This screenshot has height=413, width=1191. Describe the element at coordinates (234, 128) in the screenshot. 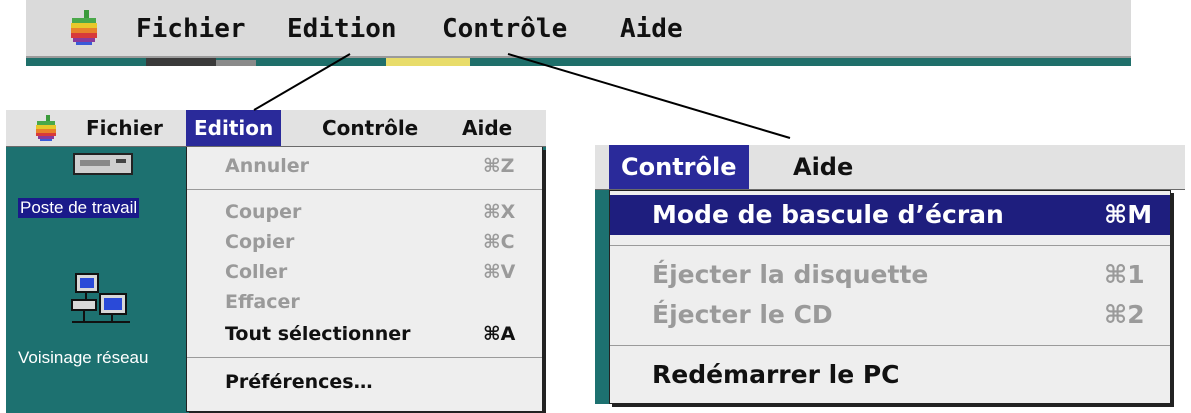

I see `menu-edition-active: Edition` at that location.